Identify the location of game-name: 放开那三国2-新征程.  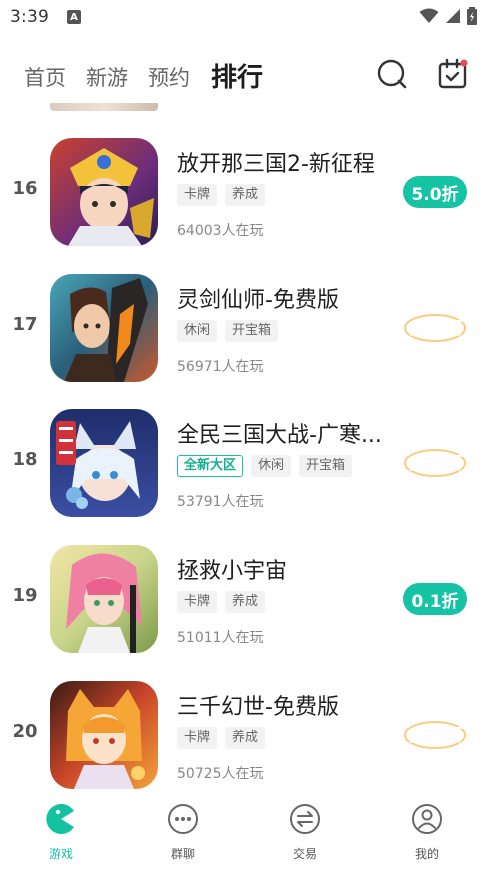
(284, 162).